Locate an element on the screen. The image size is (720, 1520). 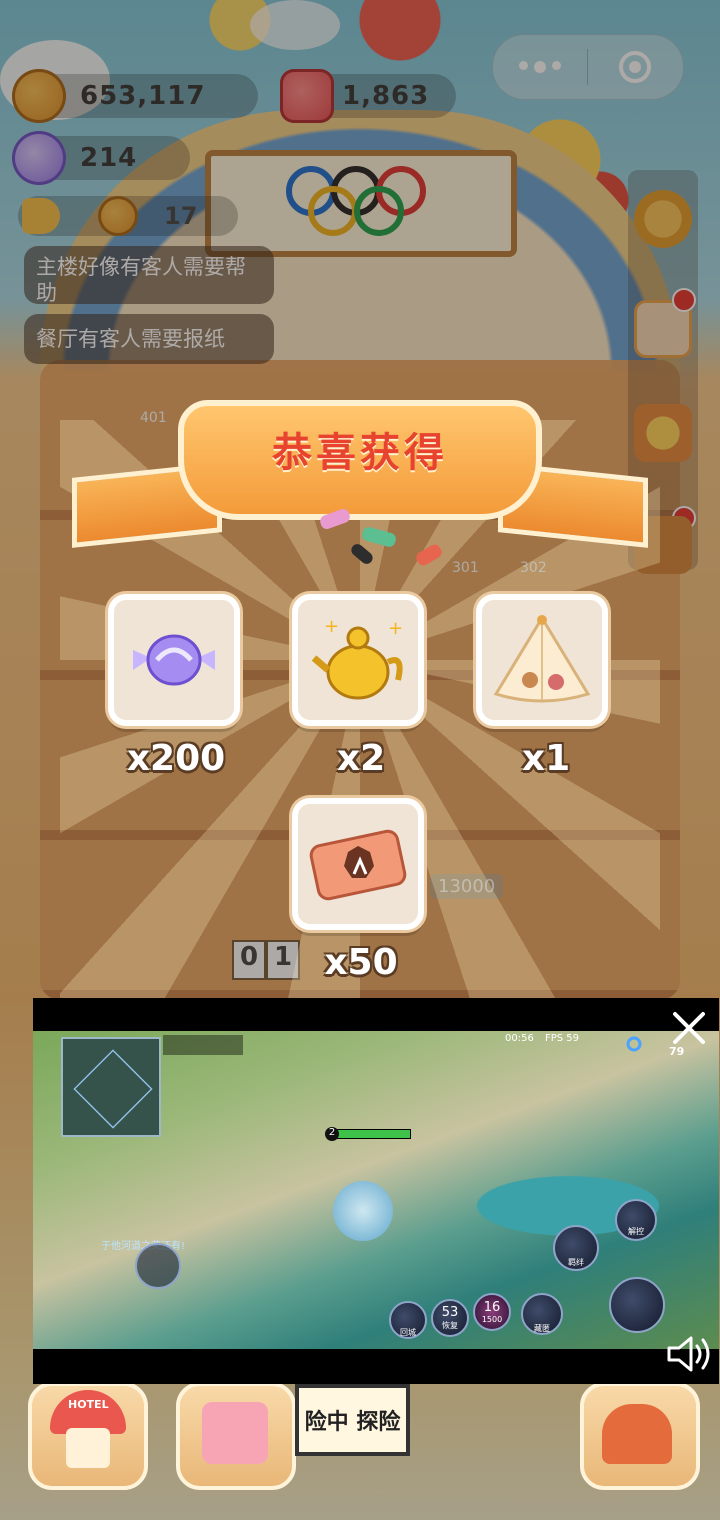
adventure-sign: 险中 探险 is located at coordinates (352, 1420).